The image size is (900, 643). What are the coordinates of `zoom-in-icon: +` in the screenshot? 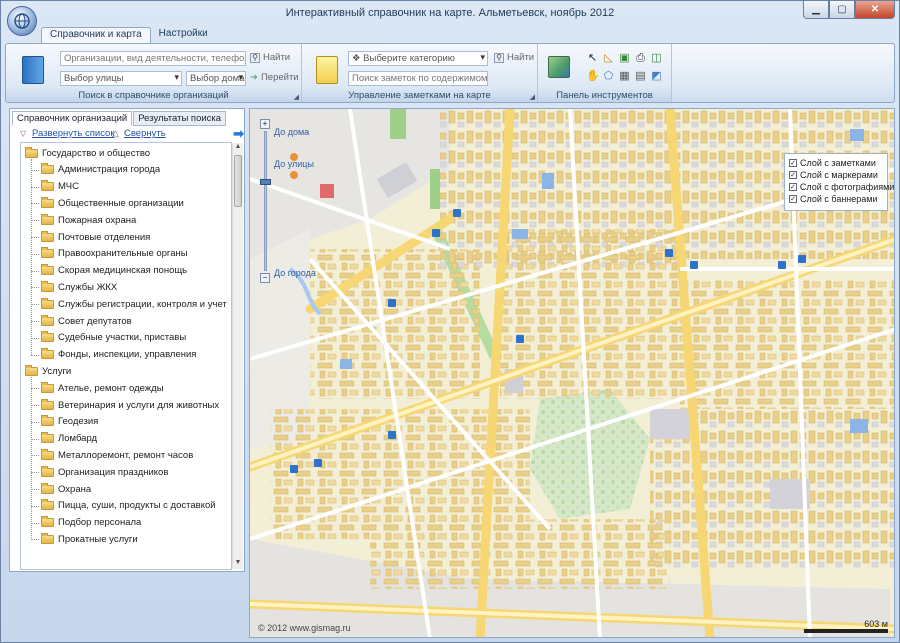 It's located at (265, 124).